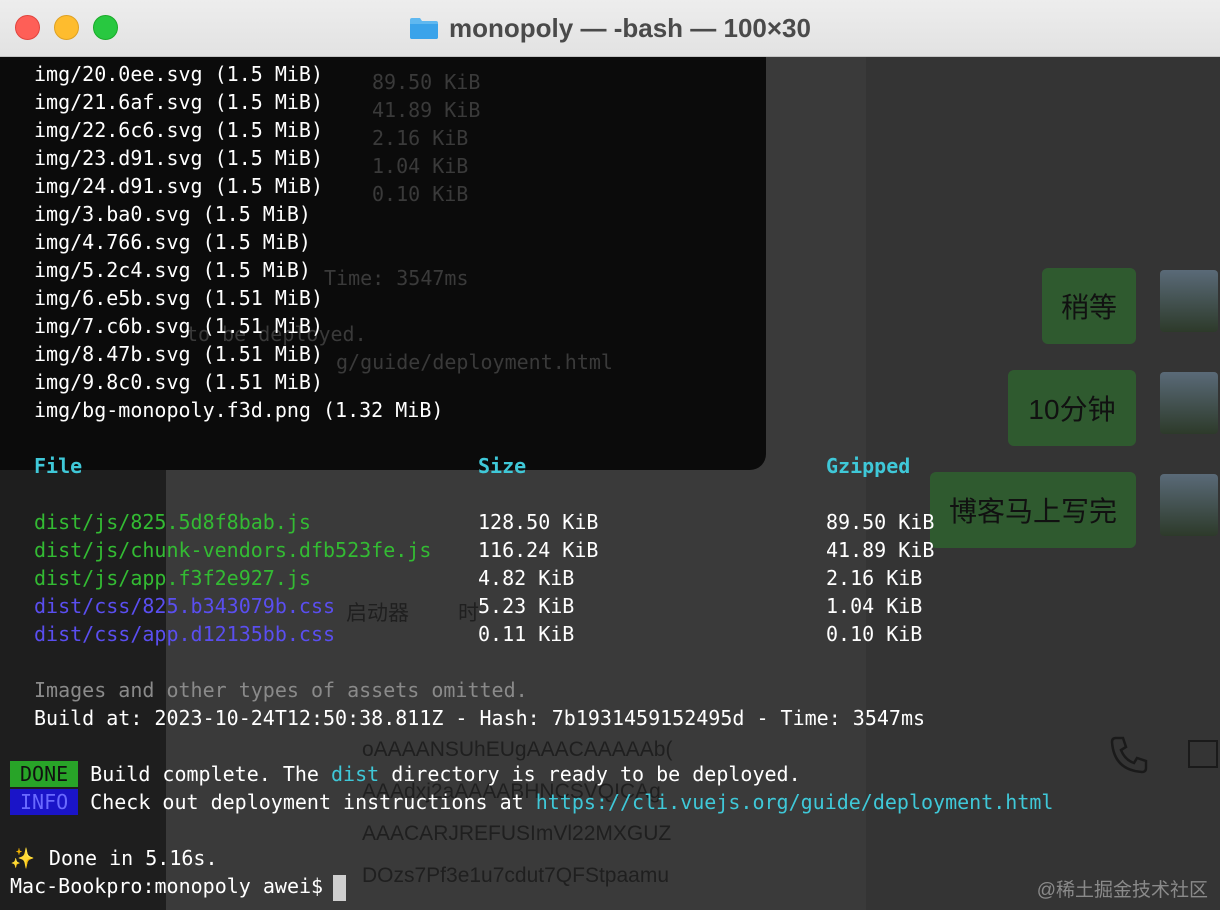  What do you see at coordinates (105, 27) in the screenshot?
I see `zoom-button` at bounding box center [105, 27].